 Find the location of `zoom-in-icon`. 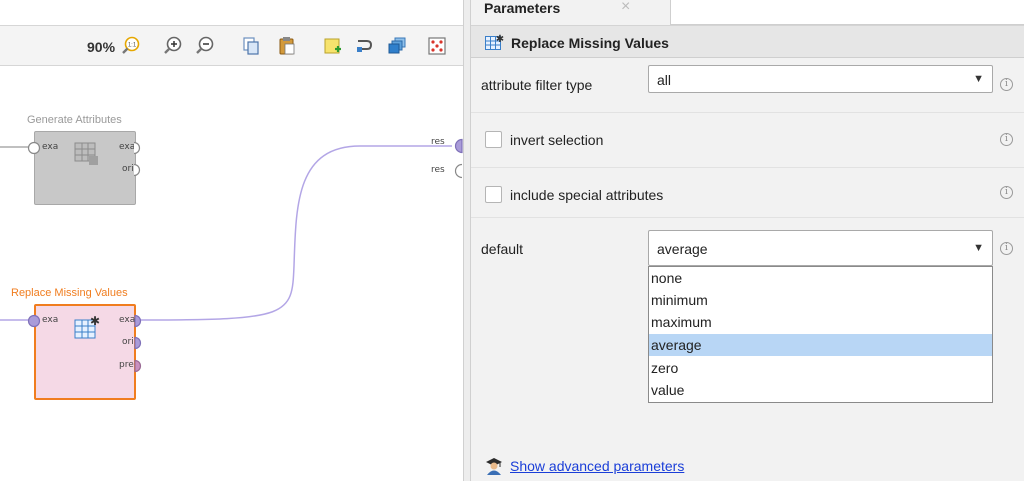

zoom-in-icon is located at coordinates (173, 46).